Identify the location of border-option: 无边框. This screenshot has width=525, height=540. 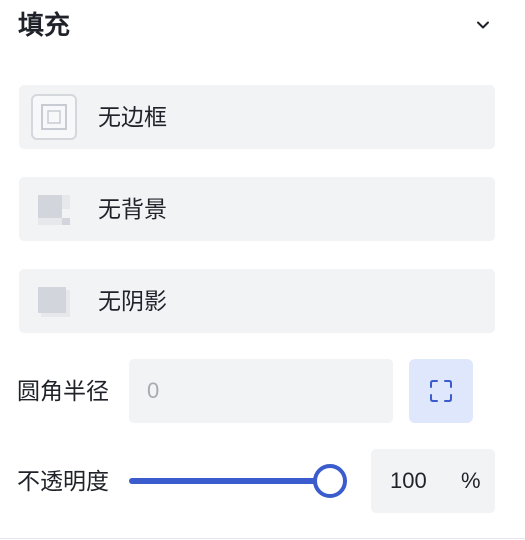
(257, 117).